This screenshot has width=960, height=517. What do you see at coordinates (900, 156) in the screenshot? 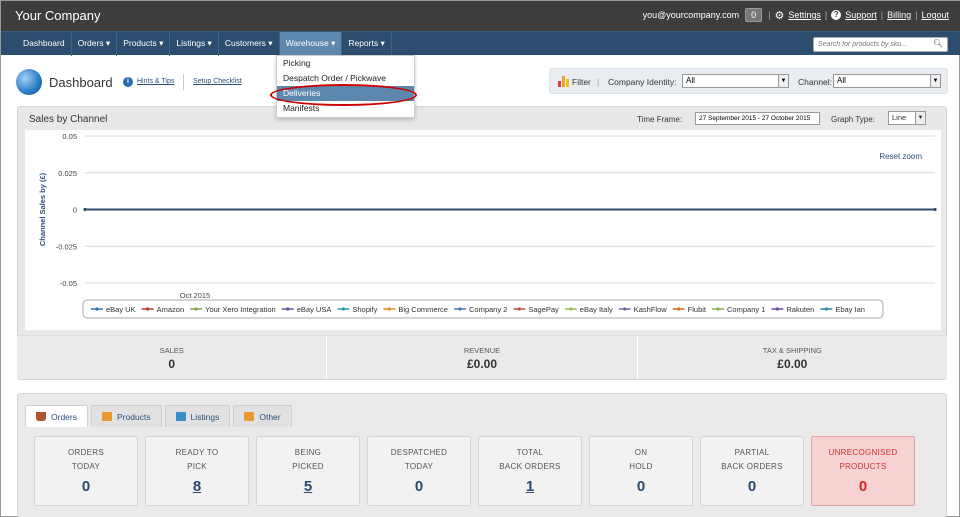
I see `reset-zoom-button: Reset zoom` at bounding box center [900, 156].